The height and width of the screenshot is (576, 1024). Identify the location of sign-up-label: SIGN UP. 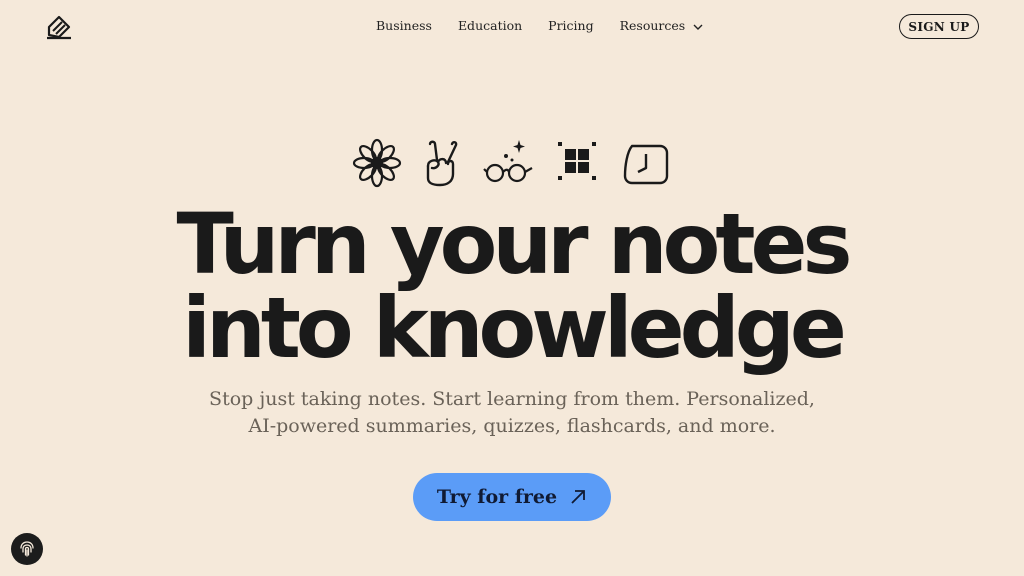
(939, 26).